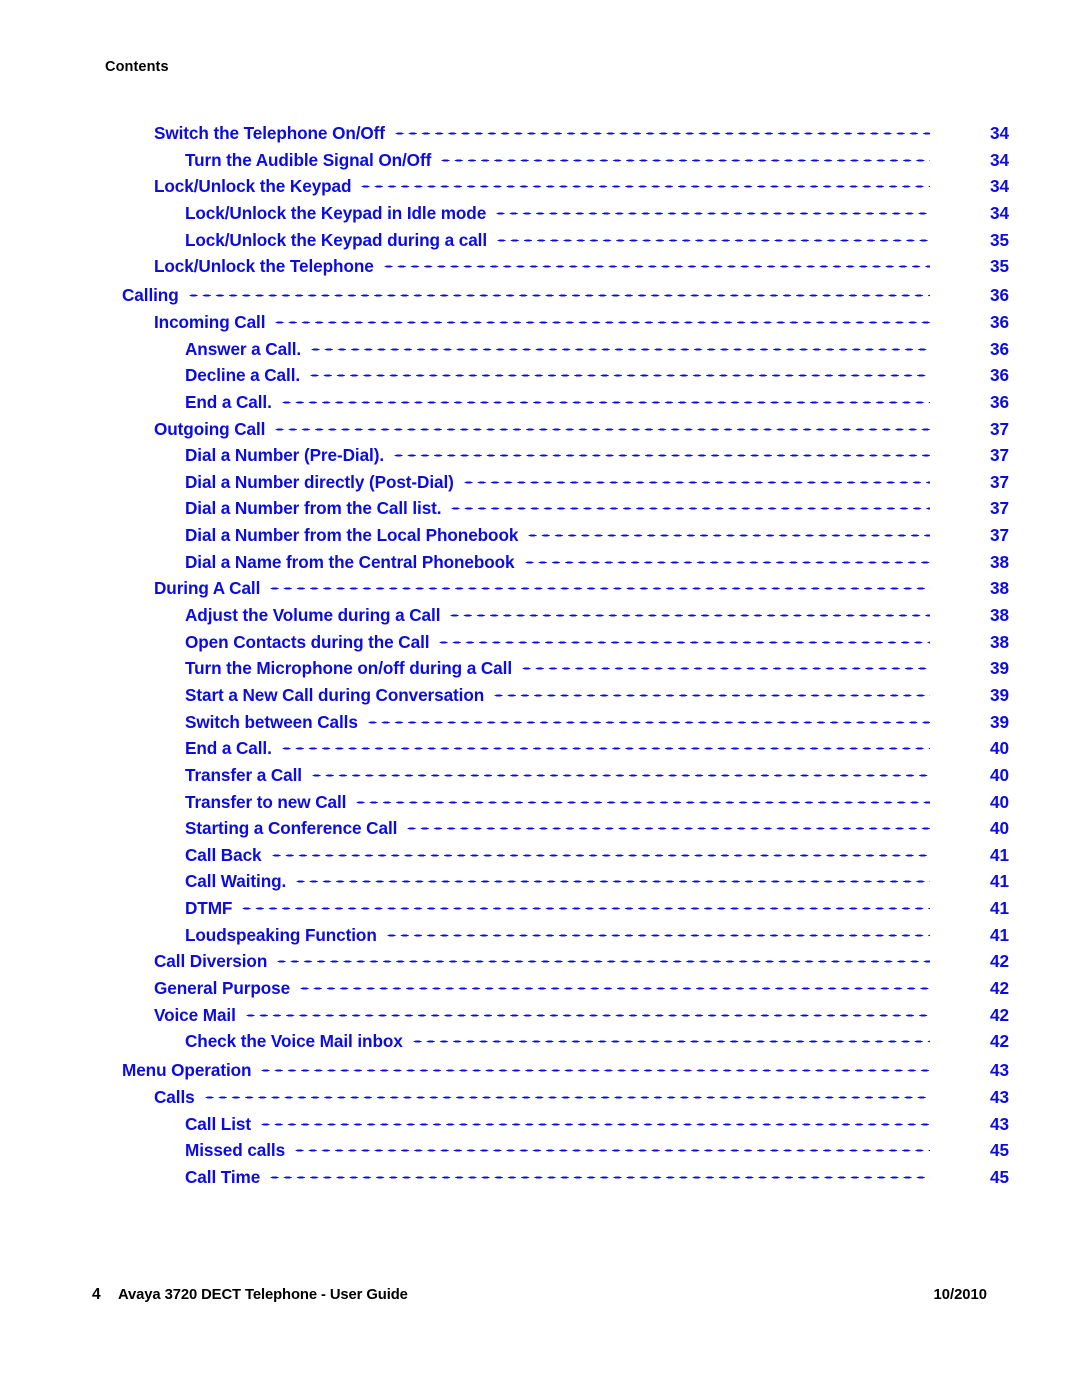 This screenshot has width=1080, height=1397. I want to click on toc-entry: Lock/Unlock the Keypad in Idle mode 34, so click(540, 213).